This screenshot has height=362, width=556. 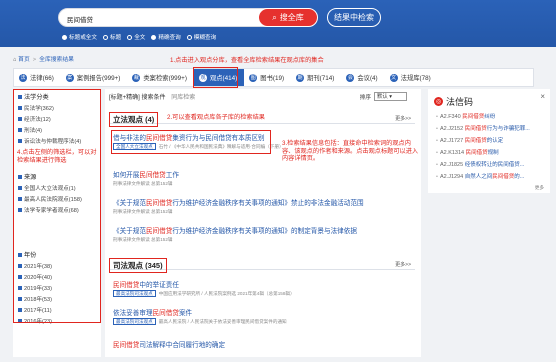 I want to click on case-icon: 案, so click(x=69, y=77).